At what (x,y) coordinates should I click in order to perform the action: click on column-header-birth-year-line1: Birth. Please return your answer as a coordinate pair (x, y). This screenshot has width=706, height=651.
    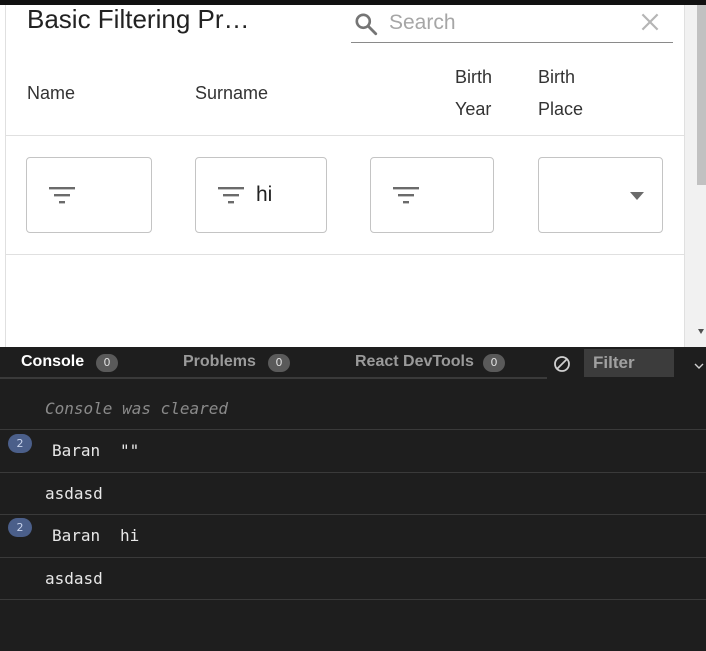
    Looking at the image, I should click on (474, 77).